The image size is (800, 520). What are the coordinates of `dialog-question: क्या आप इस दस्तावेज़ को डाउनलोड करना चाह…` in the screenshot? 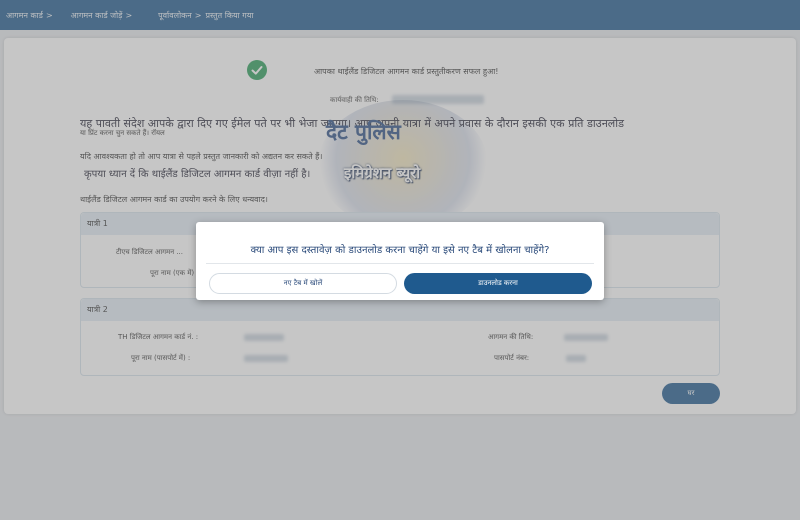 It's located at (400, 250).